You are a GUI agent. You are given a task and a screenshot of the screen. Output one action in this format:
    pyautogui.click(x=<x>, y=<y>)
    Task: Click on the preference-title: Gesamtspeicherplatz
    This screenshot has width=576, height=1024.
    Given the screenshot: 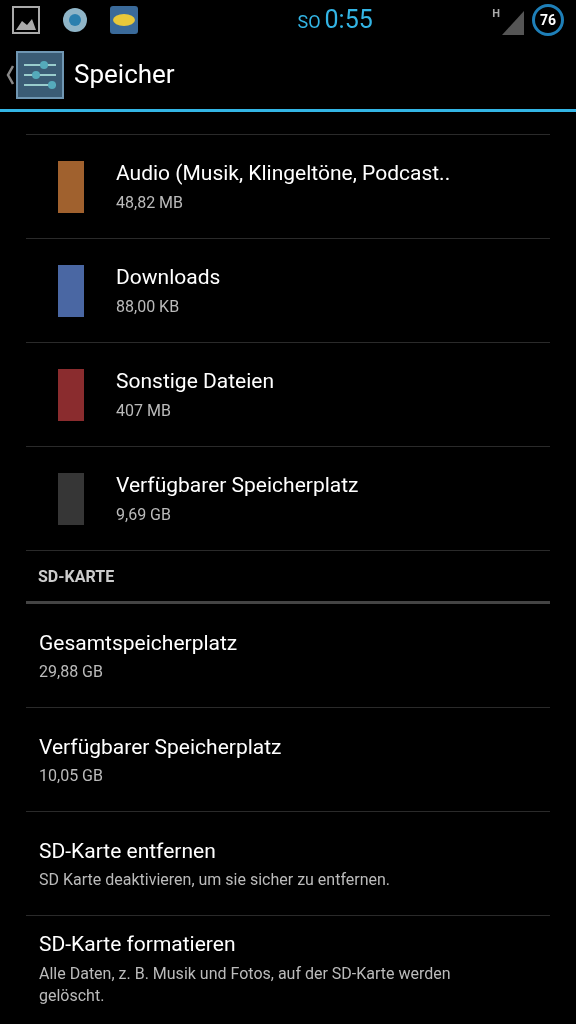 What is the action you would take?
    pyautogui.click(x=139, y=643)
    